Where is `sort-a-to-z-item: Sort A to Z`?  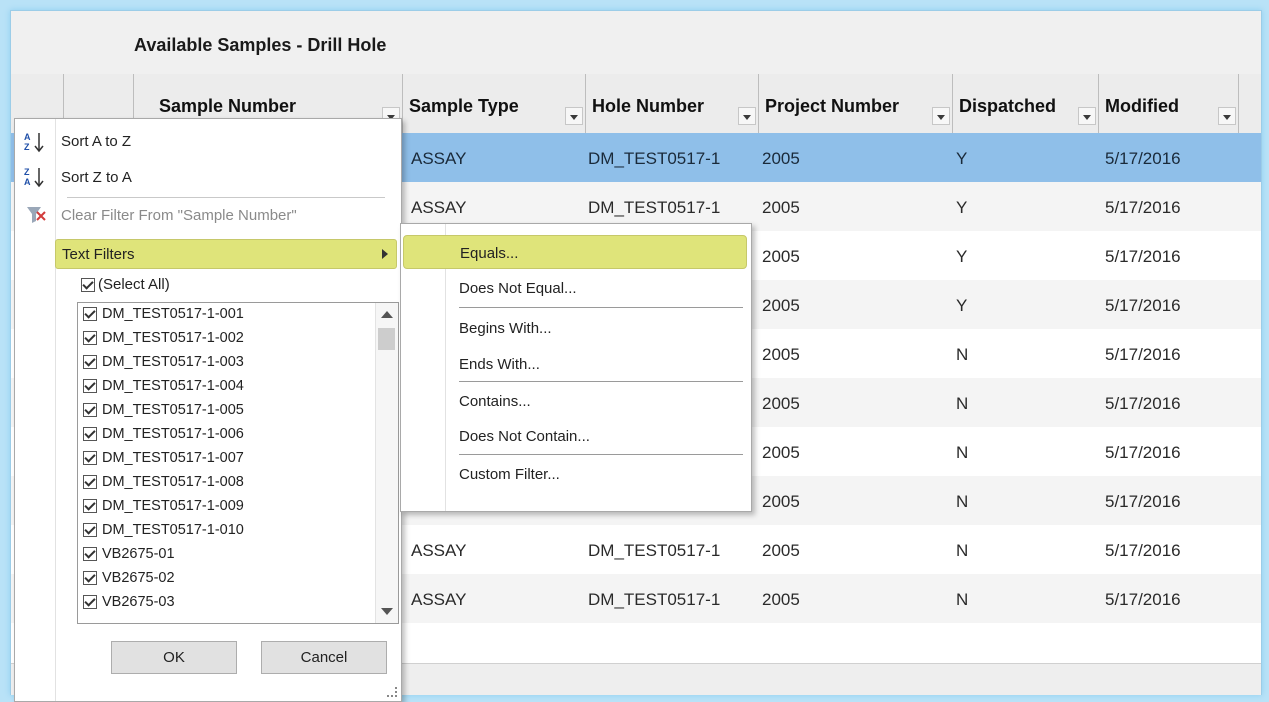 sort-a-to-z-item: Sort A to Z is located at coordinates (227, 142).